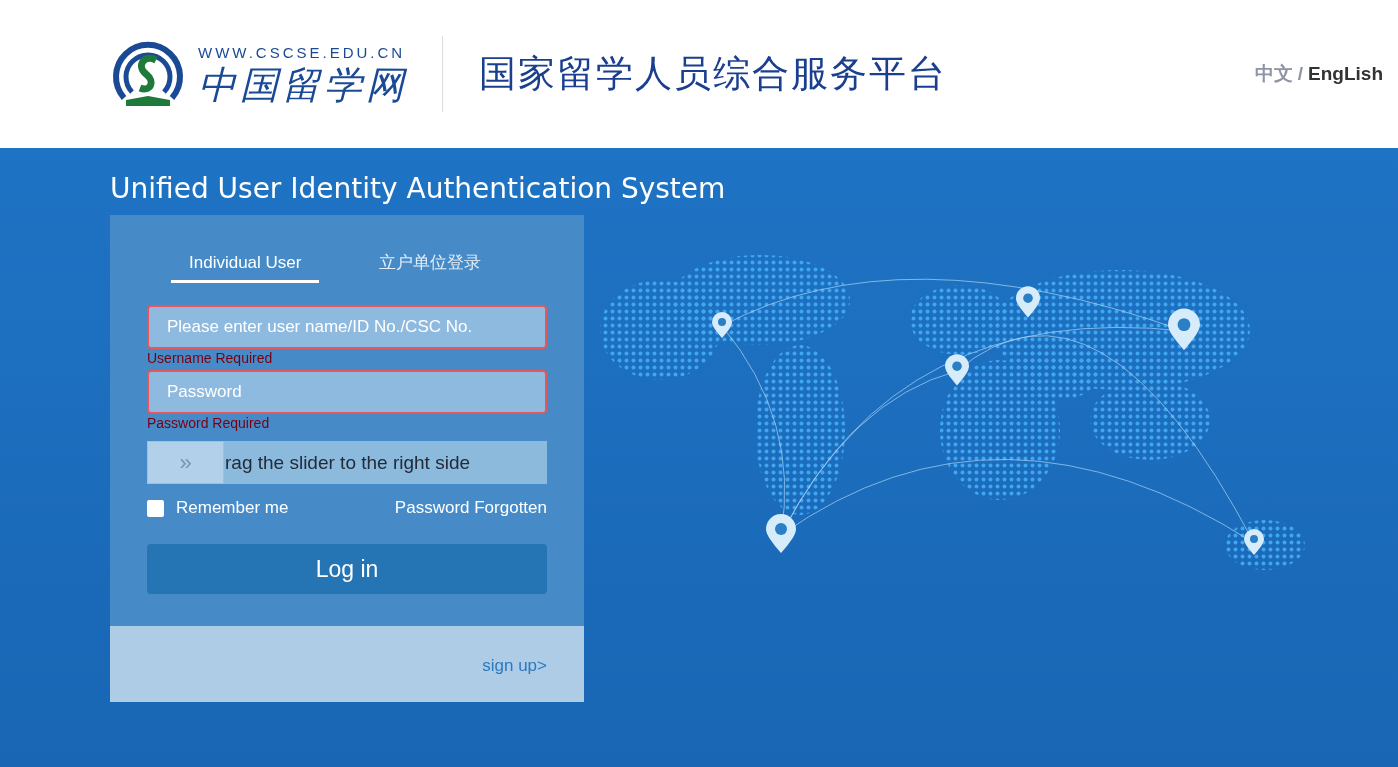  What do you see at coordinates (347, 392) in the screenshot?
I see `input-field: Password` at bounding box center [347, 392].